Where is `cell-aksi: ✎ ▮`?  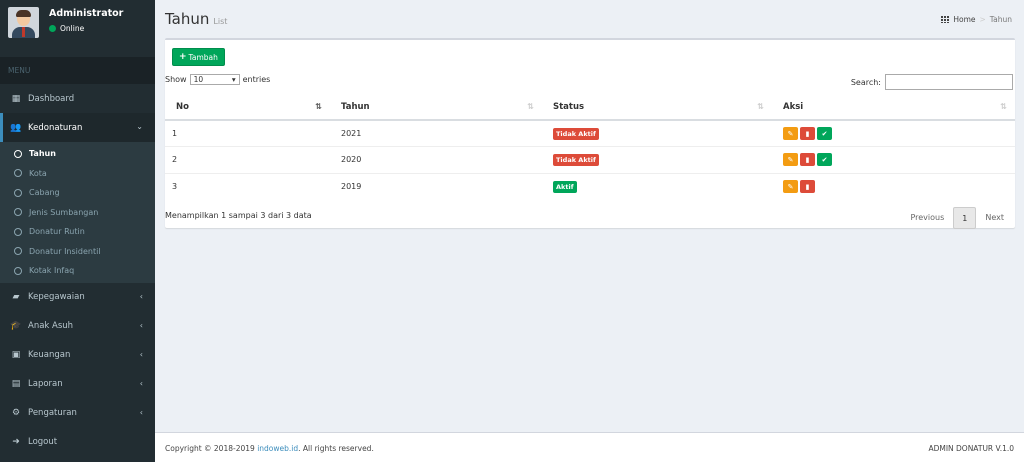 cell-aksi: ✎ ▮ is located at coordinates (893, 186).